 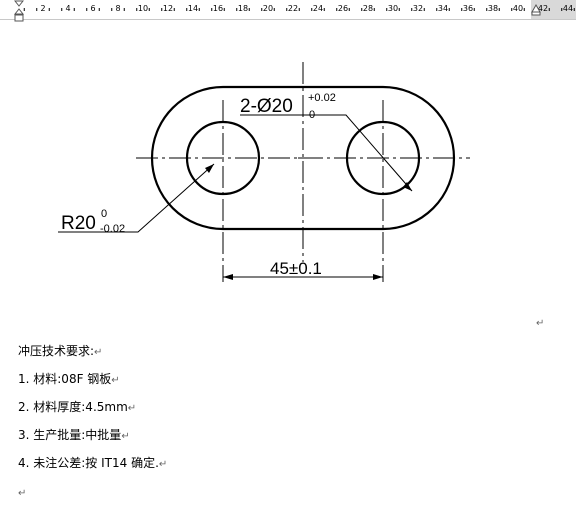 I want to click on hole-leader, so click(x=326, y=153).